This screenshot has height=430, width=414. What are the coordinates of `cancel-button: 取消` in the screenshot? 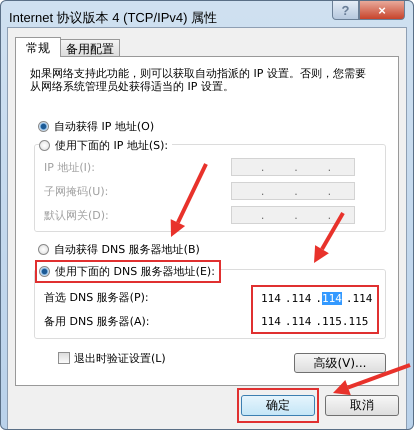 It's located at (362, 405).